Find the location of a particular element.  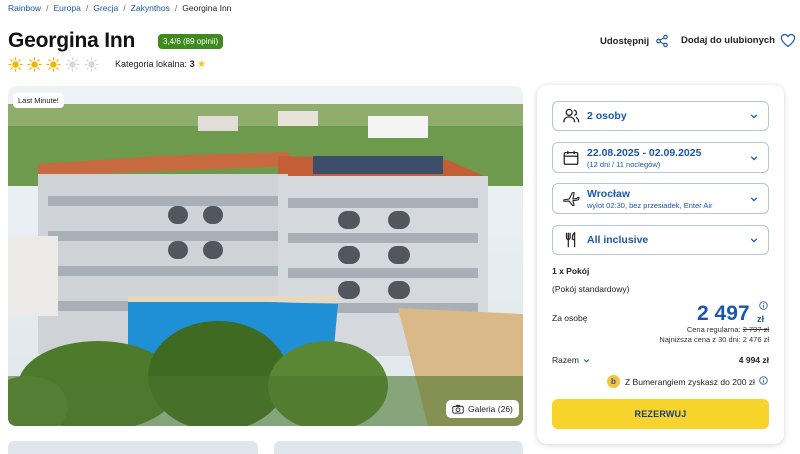

gallery-button: Galeria (26) is located at coordinates (482, 409).